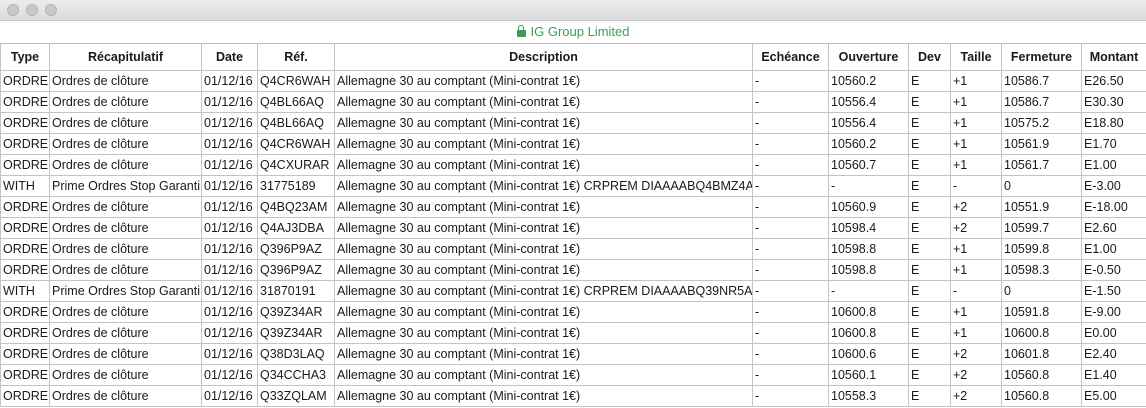 Image resolution: width=1146 pixels, height=408 pixels. I want to click on lock-icon, so click(521, 31).